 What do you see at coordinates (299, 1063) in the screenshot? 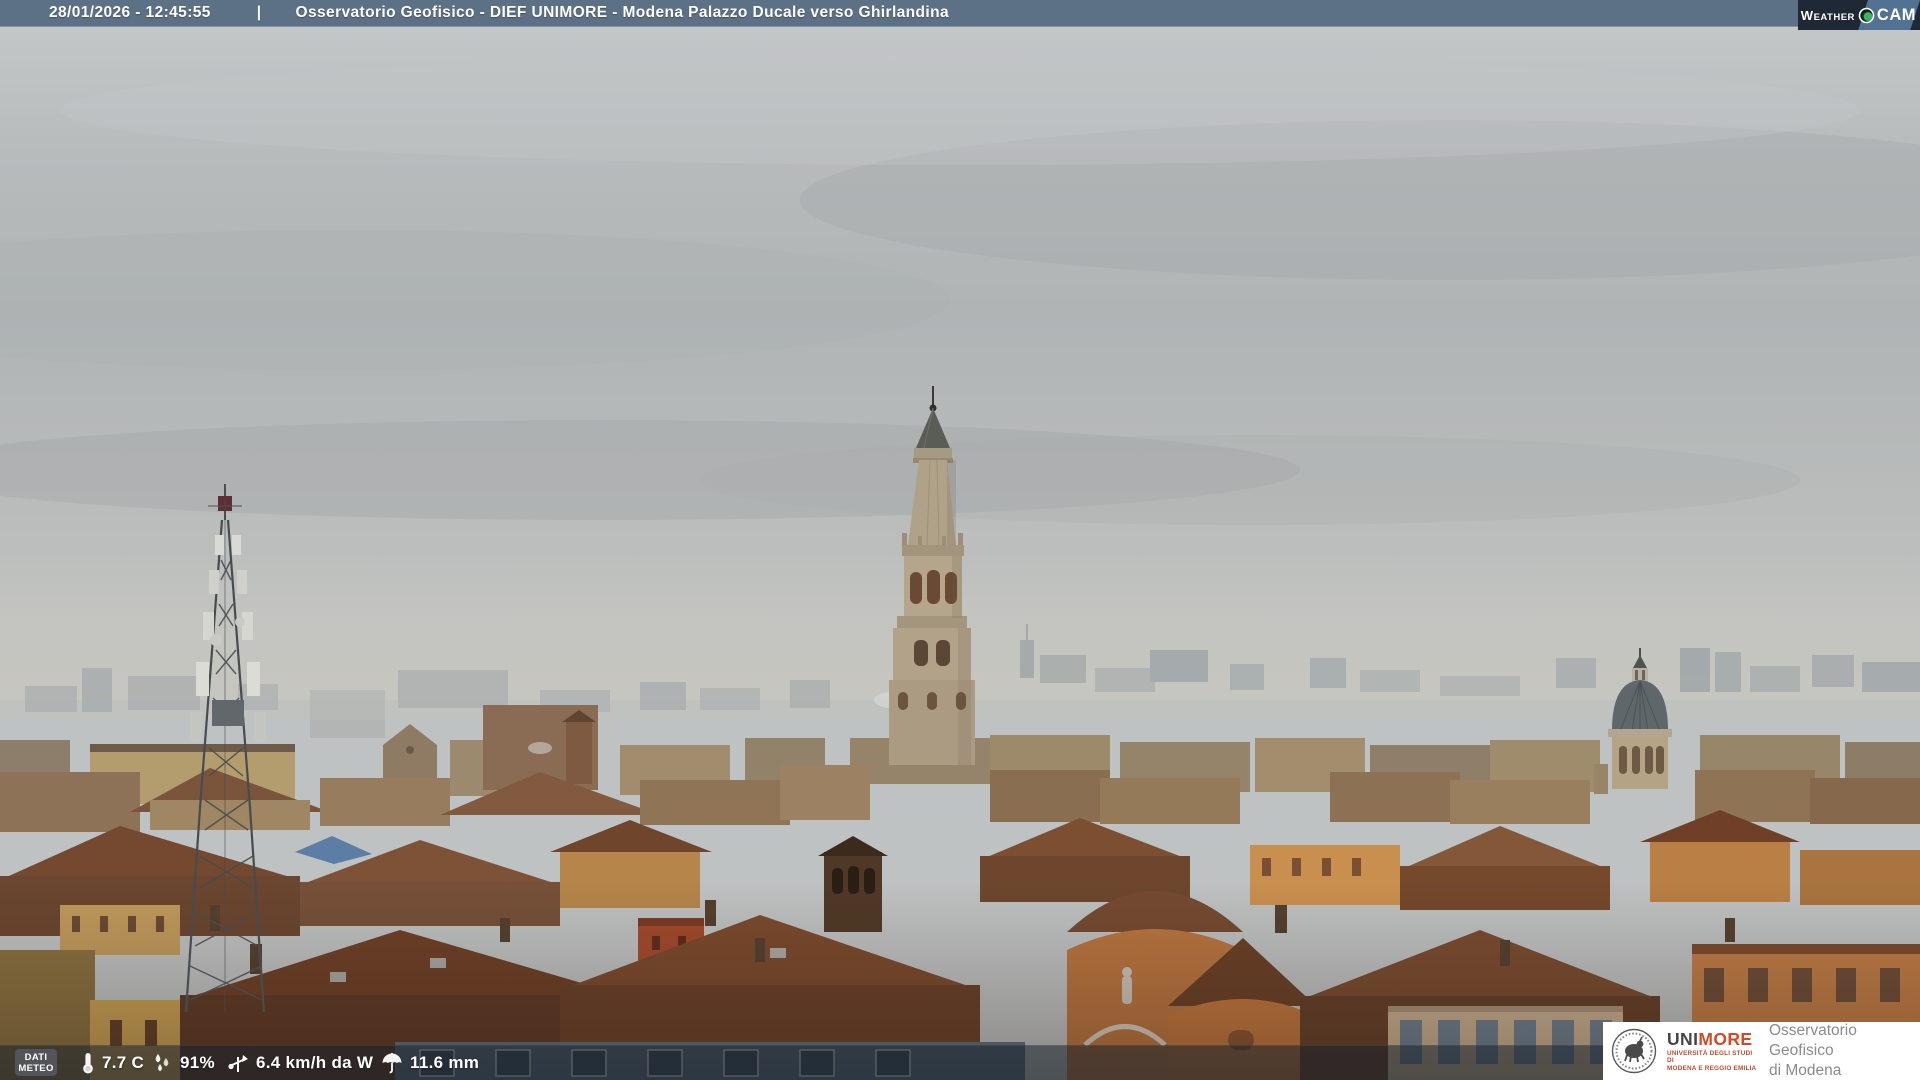
I see `wind-reading: 6.4 km/h da W` at bounding box center [299, 1063].